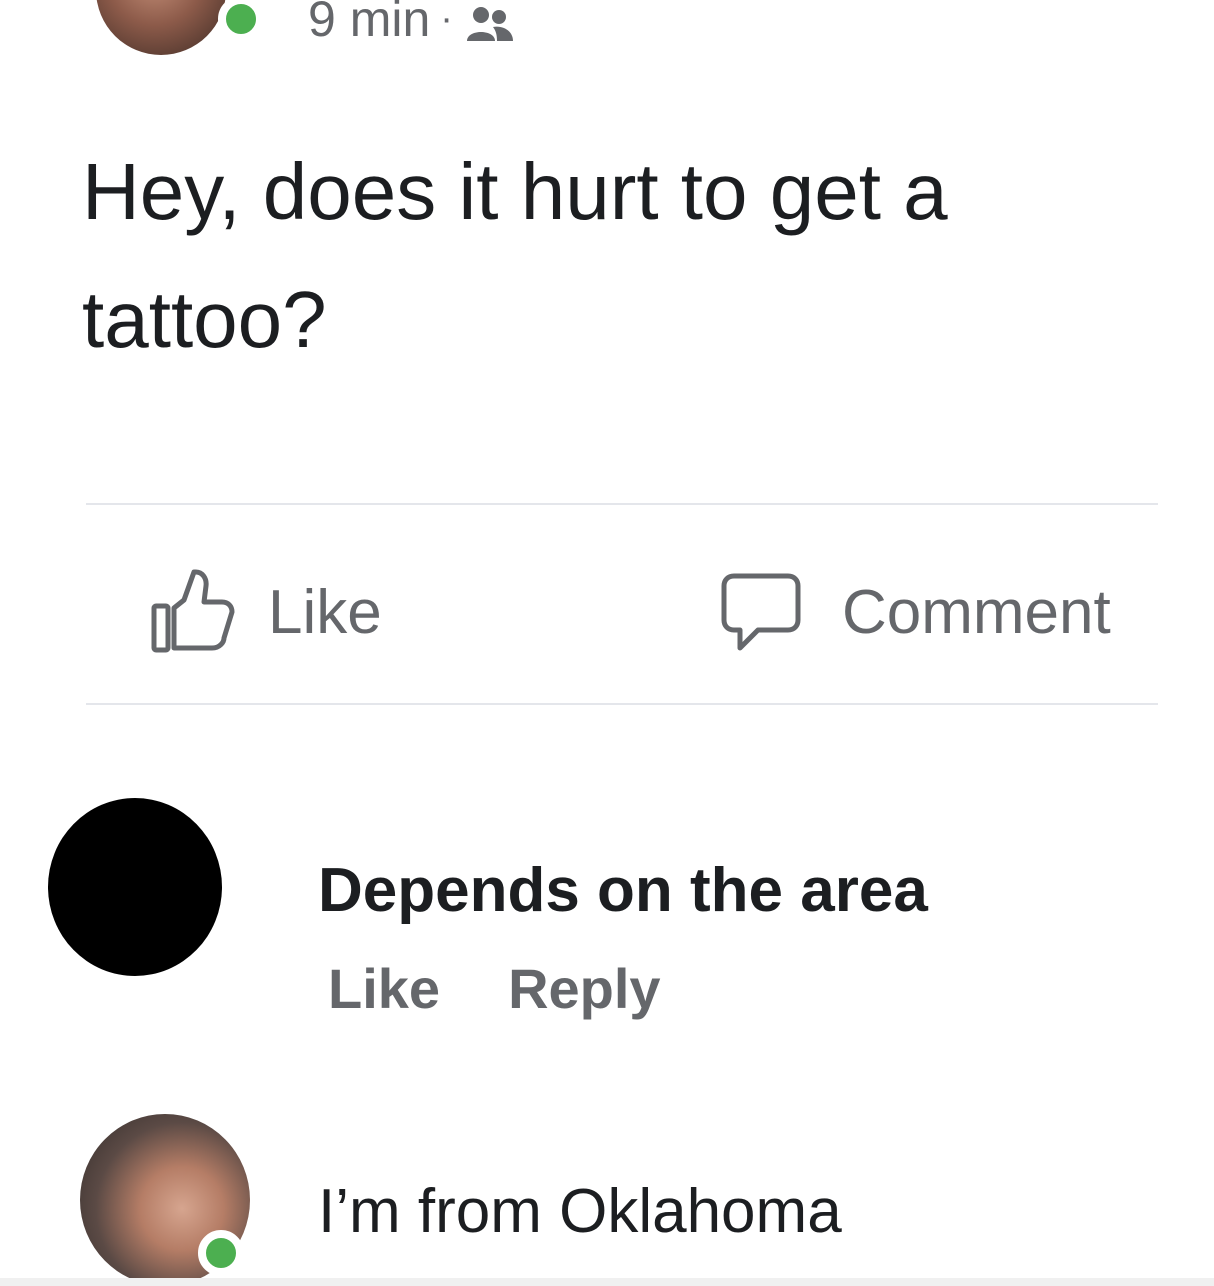 This screenshot has height=1286, width=1214. I want to click on comment-like-button: Like, so click(384, 988).